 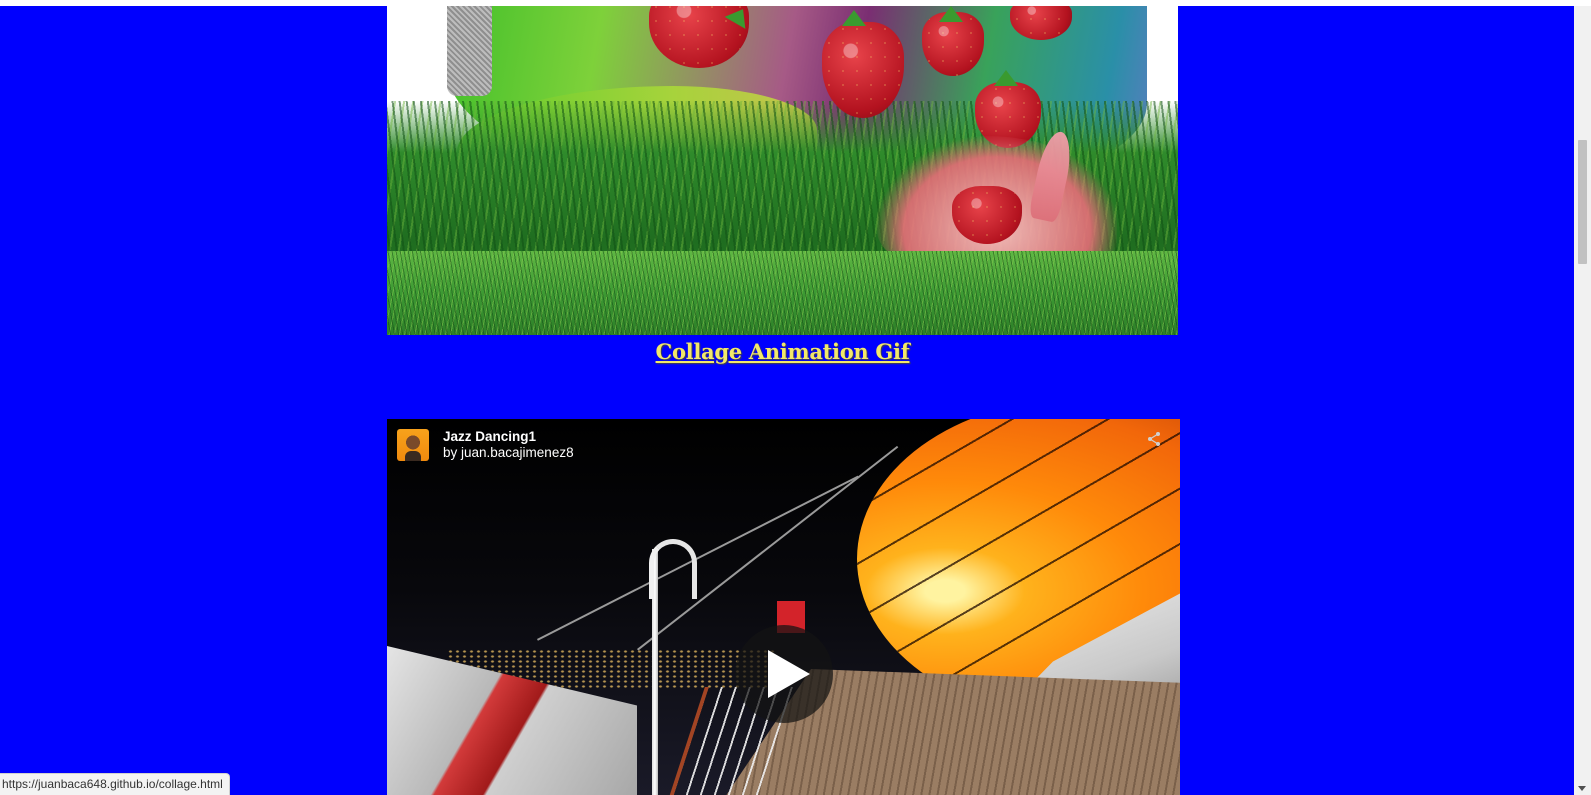 I want to click on video-author: by juan.bacajimenez8, so click(x=508, y=453).